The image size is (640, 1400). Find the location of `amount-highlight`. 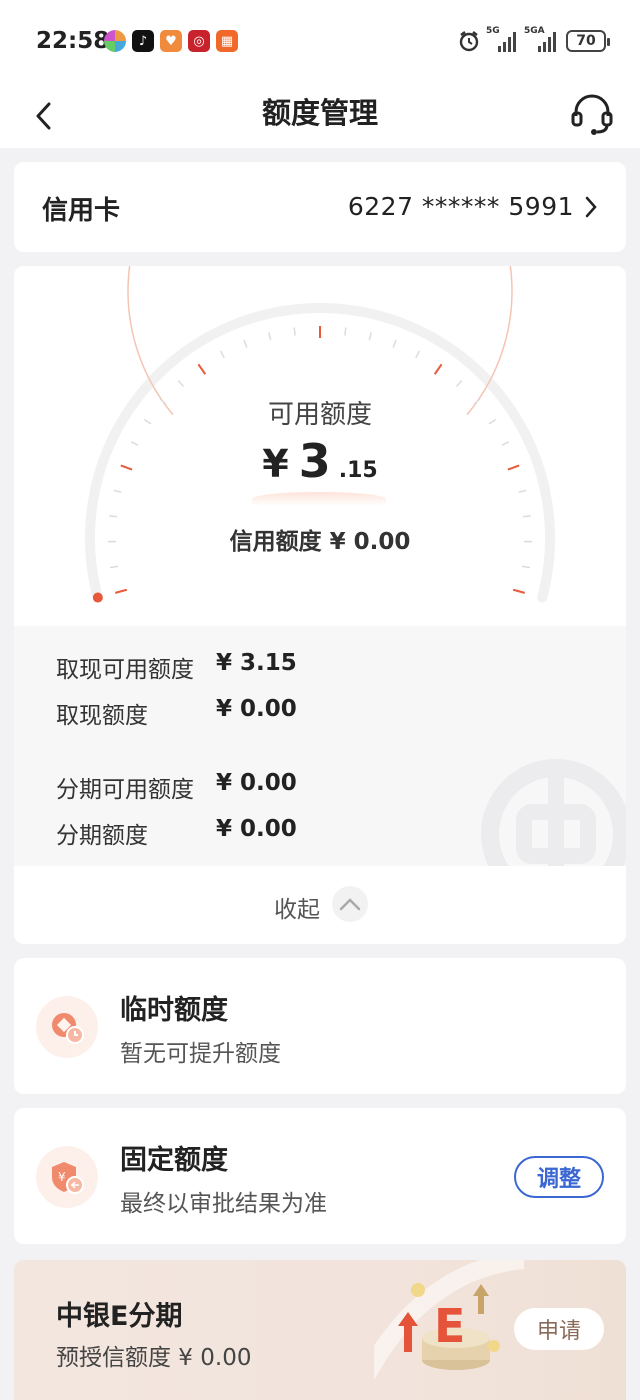

amount-highlight is located at coordinates (319, 499).